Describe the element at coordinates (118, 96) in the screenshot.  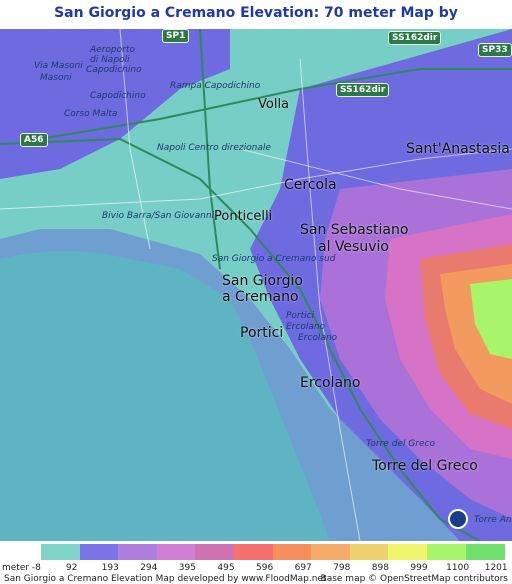
I see `map-label-capodichino: Capodichino` at that location.